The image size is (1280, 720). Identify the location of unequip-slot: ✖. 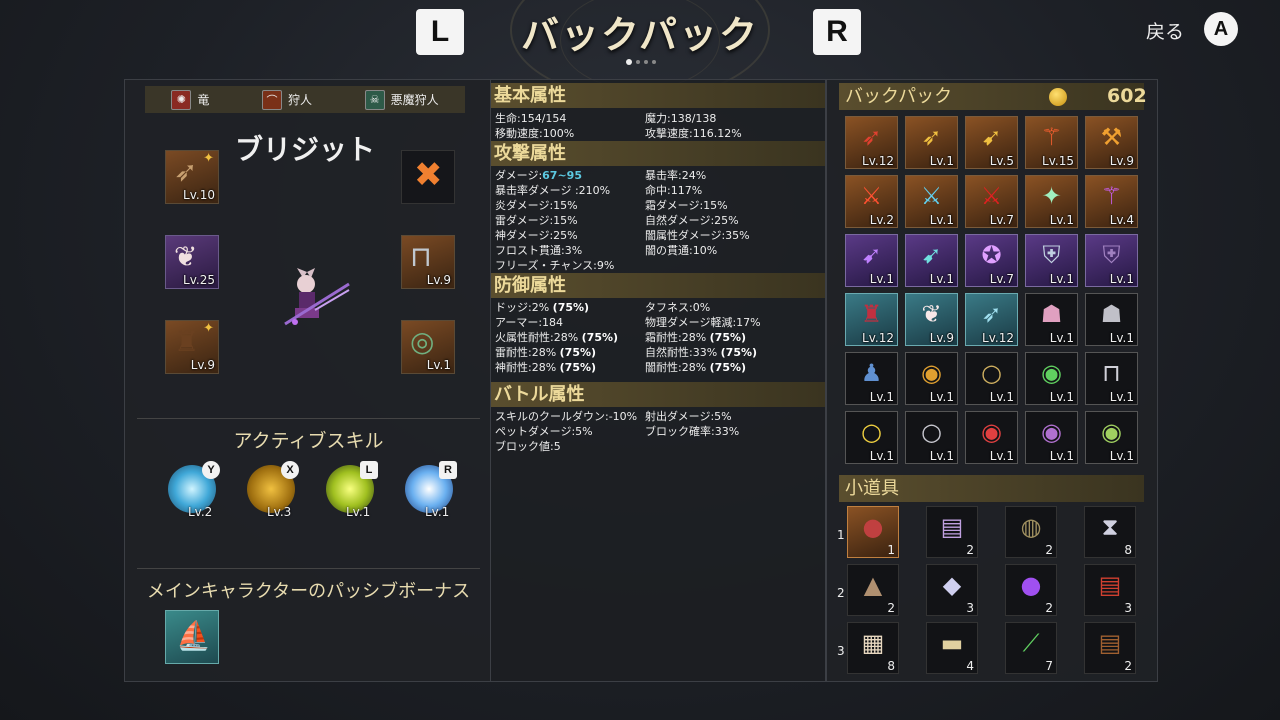
(428, 177).